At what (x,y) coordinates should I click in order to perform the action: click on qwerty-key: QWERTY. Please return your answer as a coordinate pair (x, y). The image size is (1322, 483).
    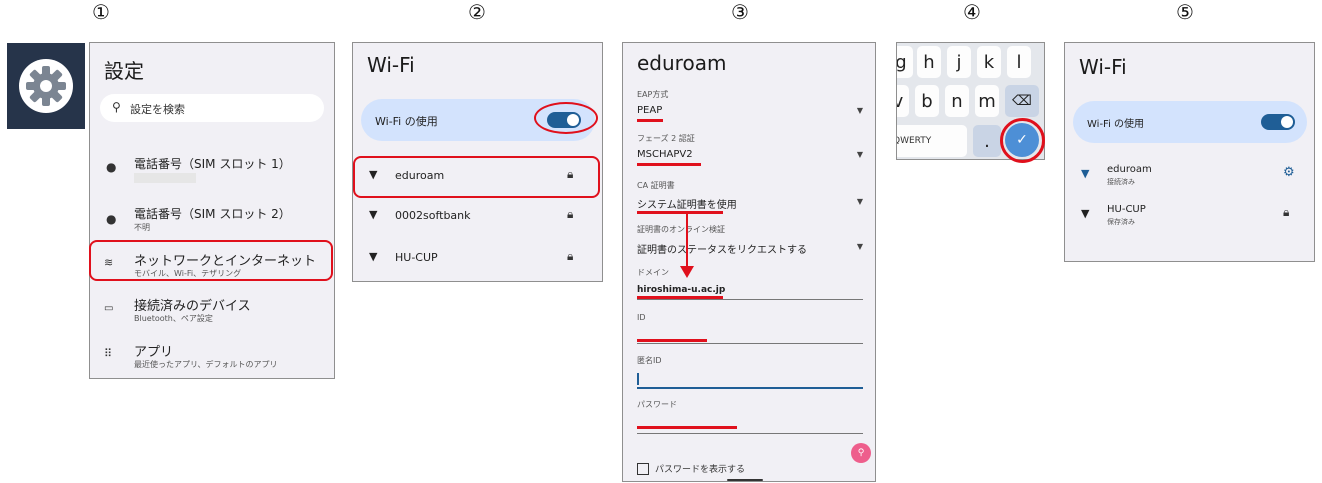
    Looking at the image, I should click on (931, 141).